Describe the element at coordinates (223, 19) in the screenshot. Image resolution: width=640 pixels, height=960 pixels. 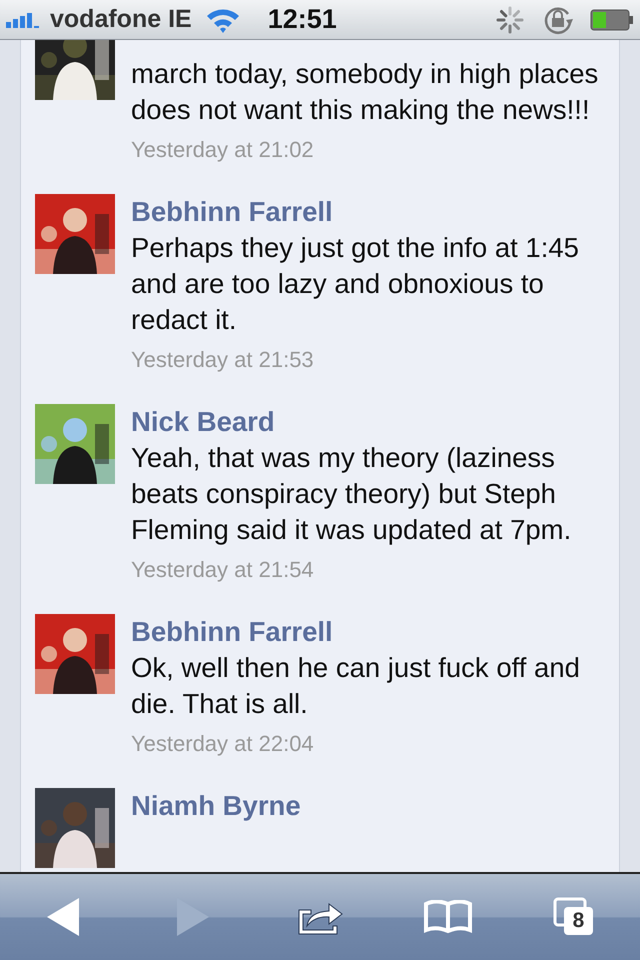
I see `wifi-icon` at that location.